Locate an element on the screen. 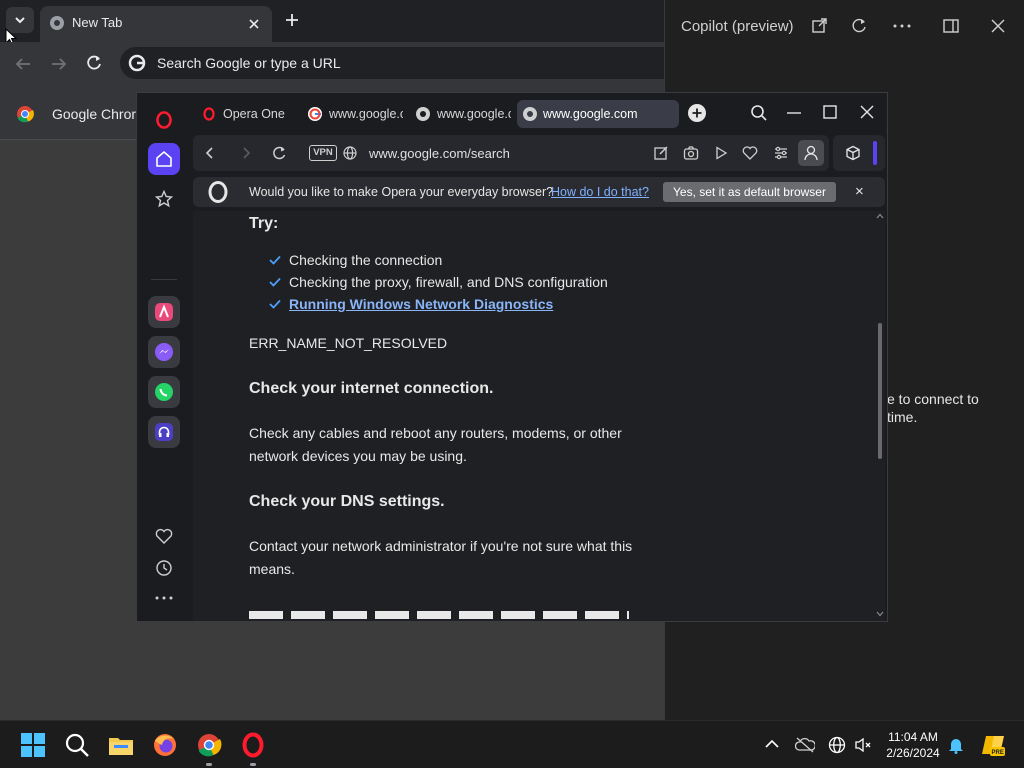 The image size is (1024, 768). globe-icon is located at coordinates (350, 153).